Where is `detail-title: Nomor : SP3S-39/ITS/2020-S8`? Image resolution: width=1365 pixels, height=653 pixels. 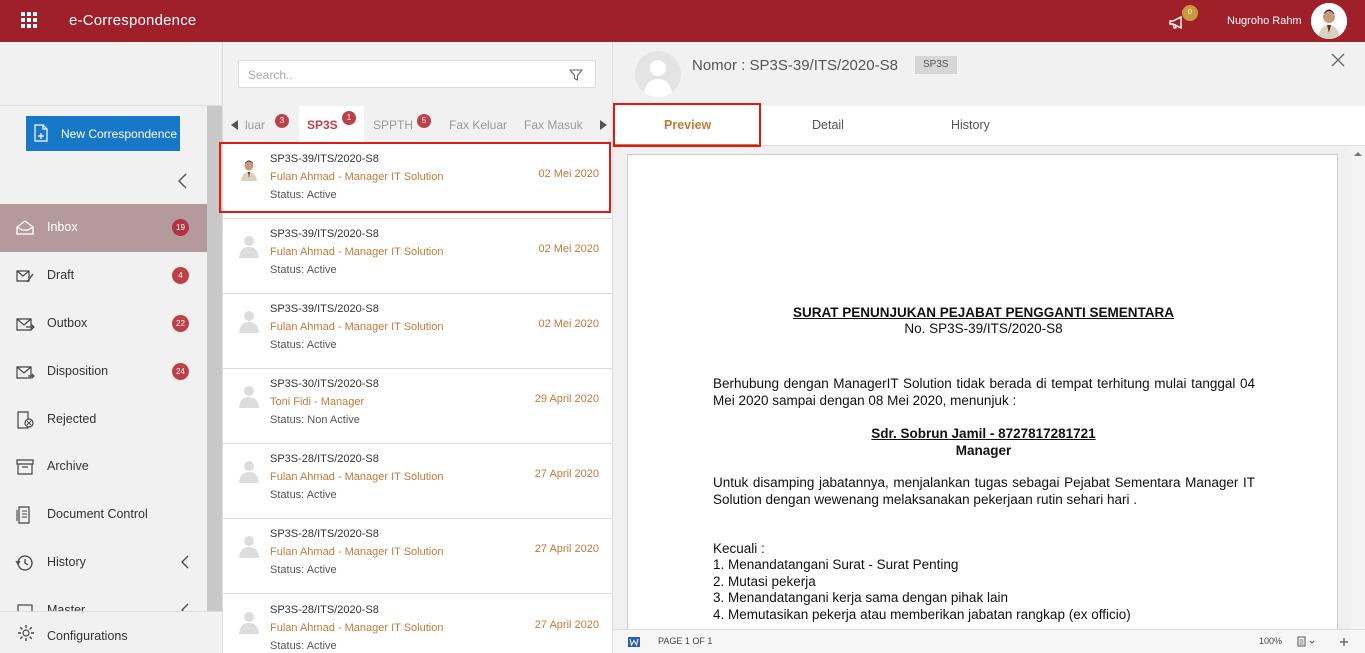
detail-title: Nomor : SP3S-39/ITS/2020-S8 is located at coordinates (795, 65).